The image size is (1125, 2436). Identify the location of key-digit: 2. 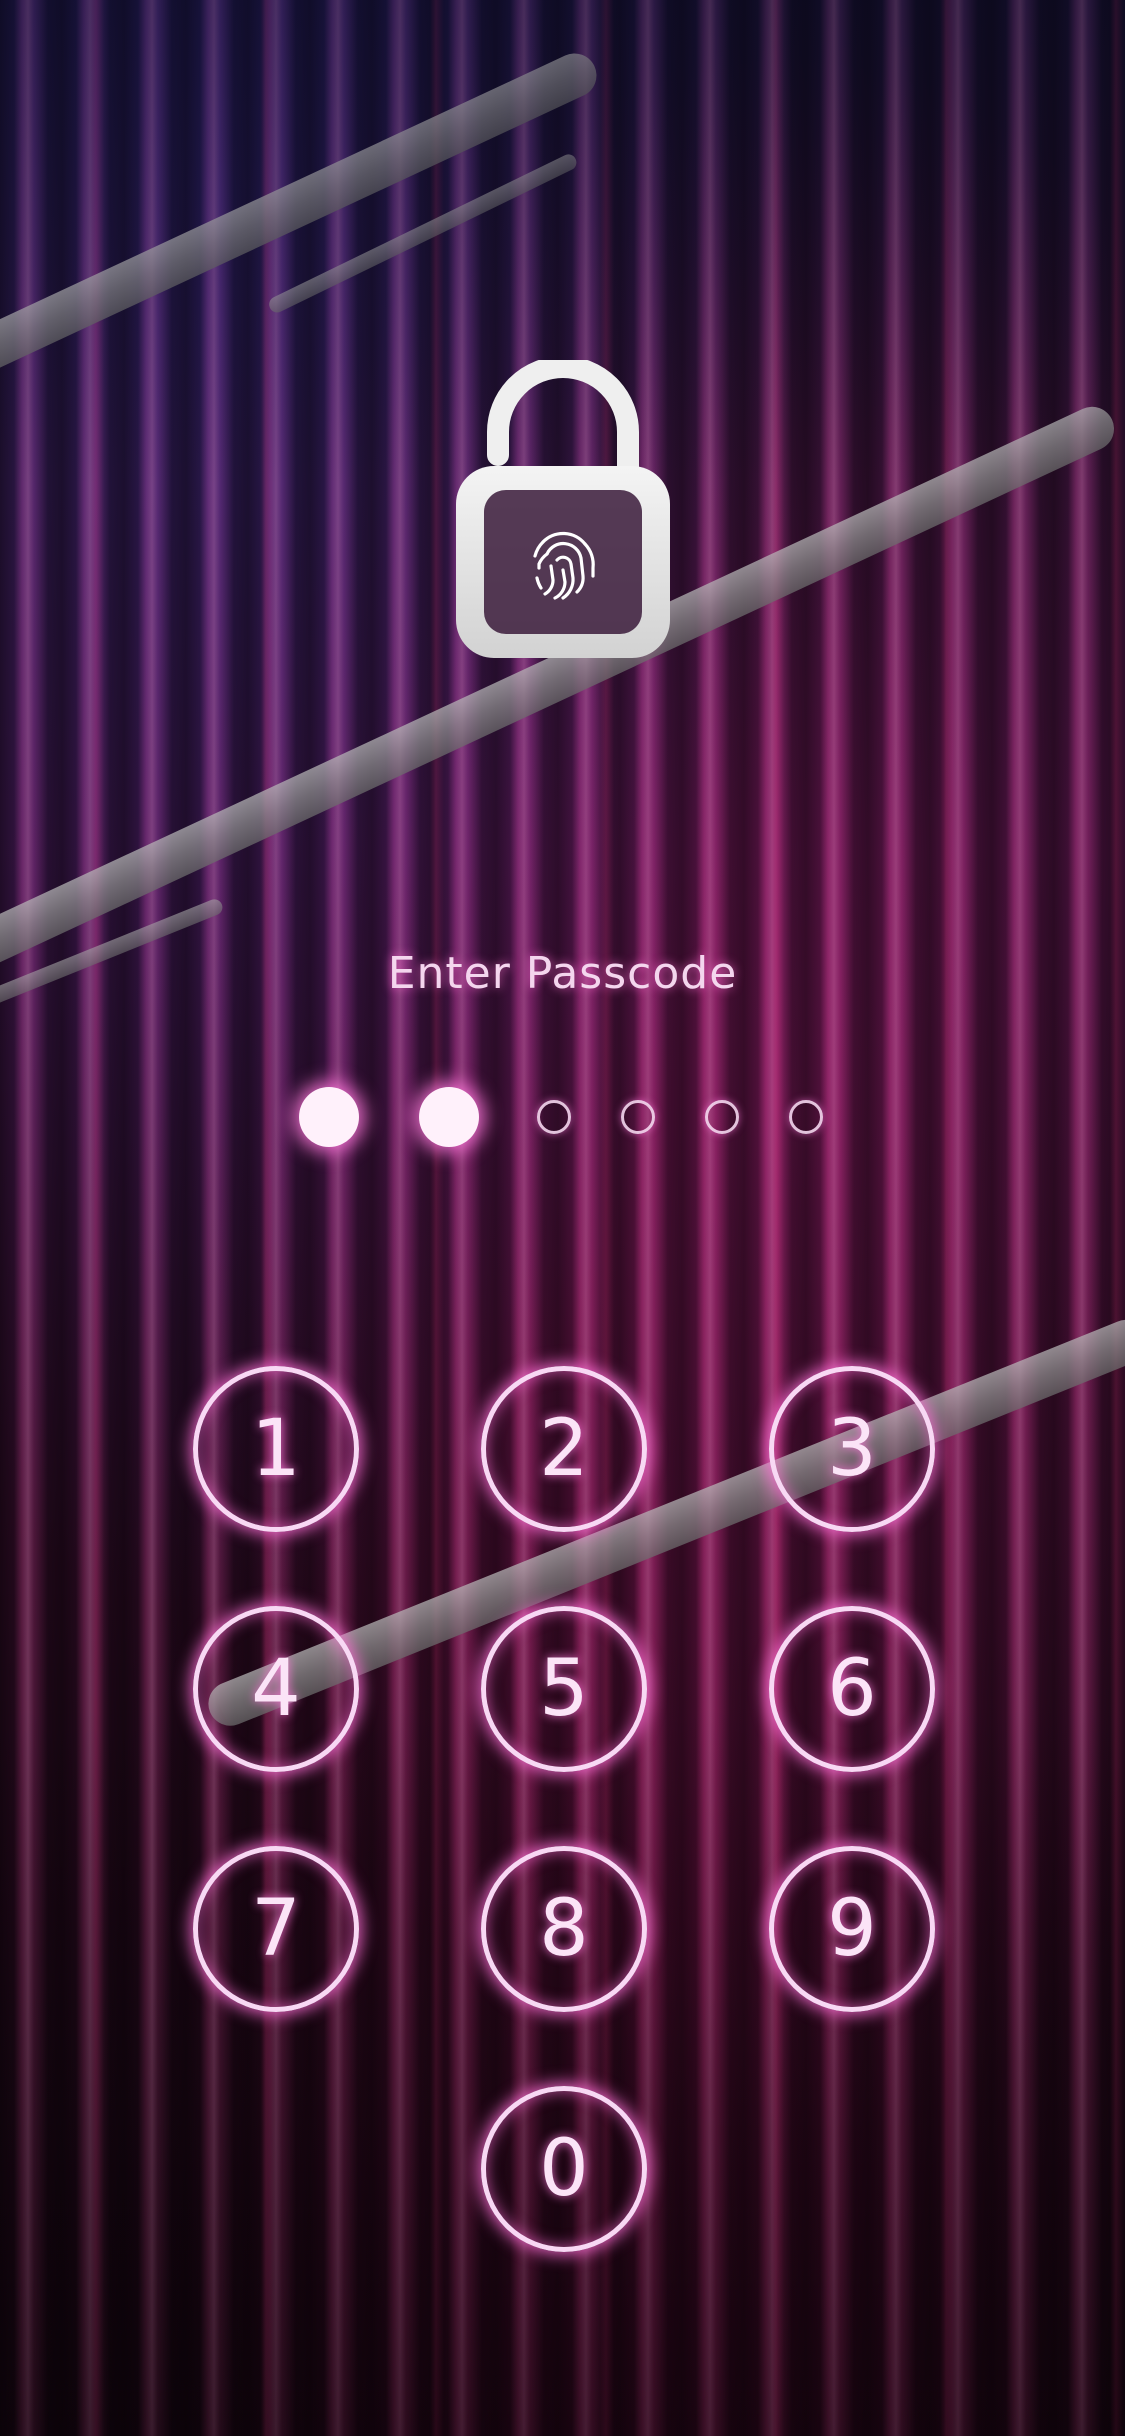
(564, 1449).